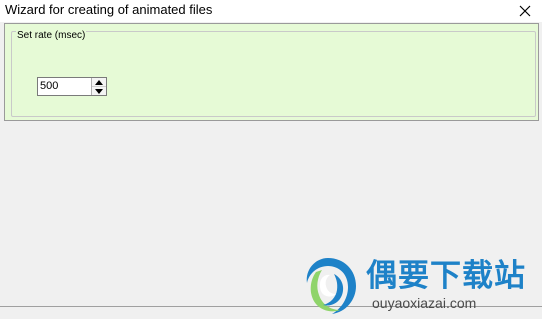  Describe the element at coordinates (51, 36) in the screenshot. I see `rate-group-legend: Set rate (msec)` at that location.